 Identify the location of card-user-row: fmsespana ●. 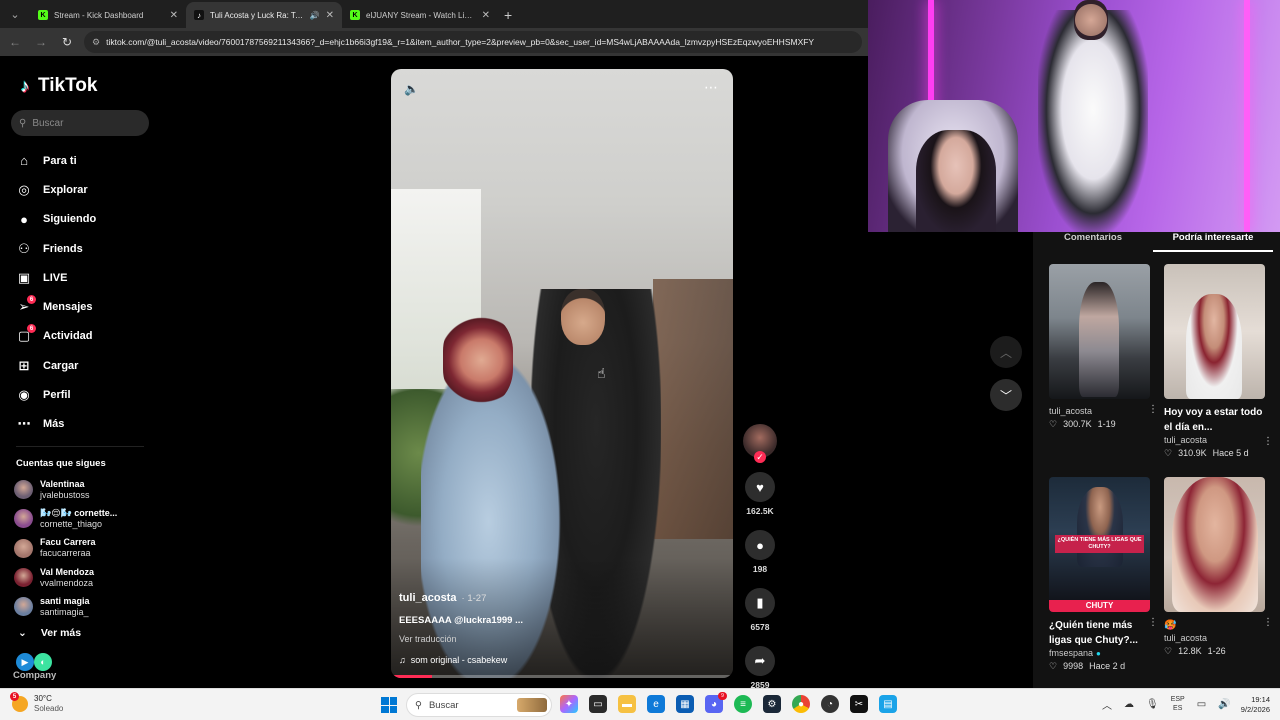
(1099, 653).